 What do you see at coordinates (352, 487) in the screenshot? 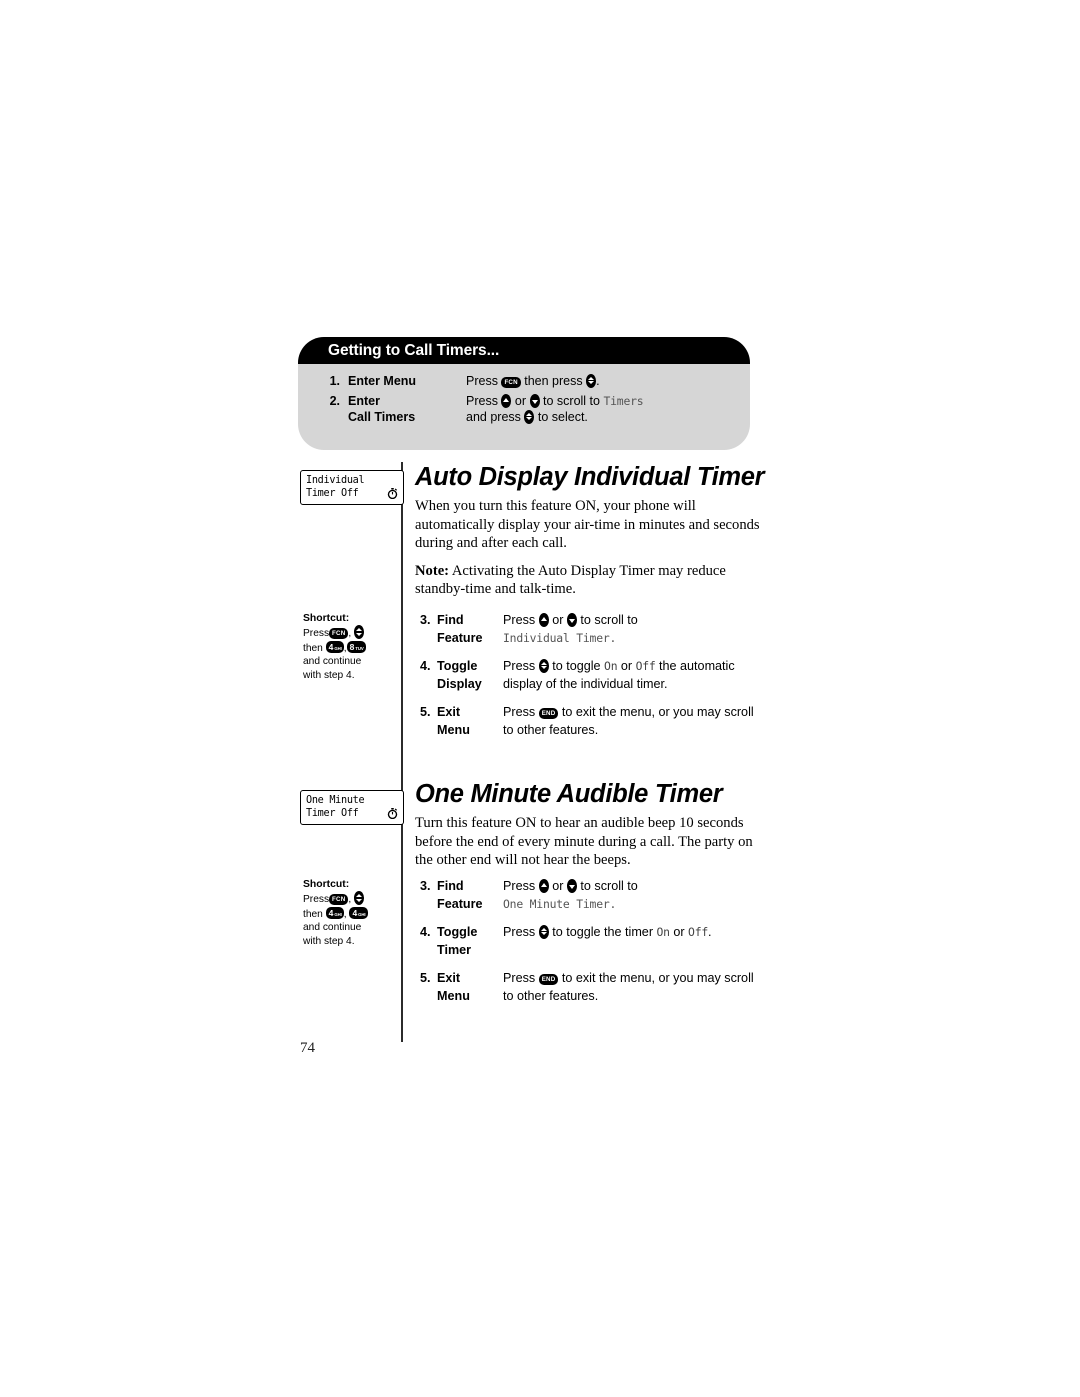
I see `lcd-display-individual-timer: Individual Timer Off` at bounding box center [352, 487].